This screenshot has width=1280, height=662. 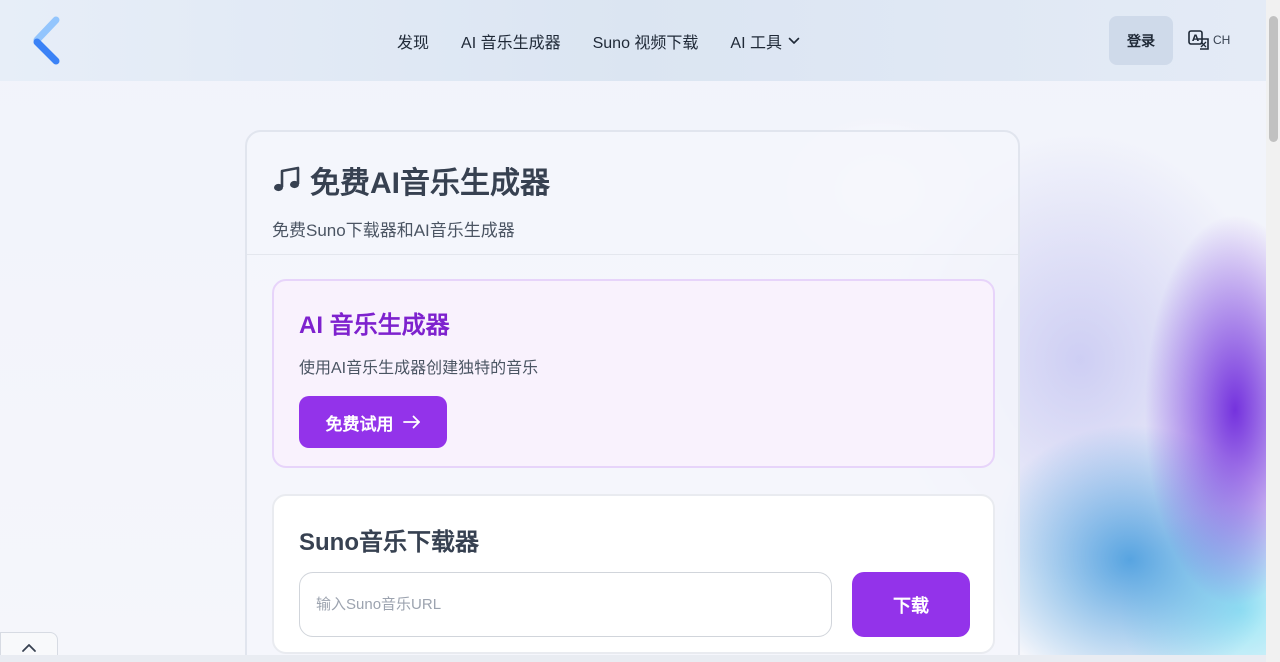 What do you see at coordinates (419, 368) in the screenshot?
I see `generator-description: 使用AI音乐生成器创建独特的音乐` at bounding box center [419, 368].